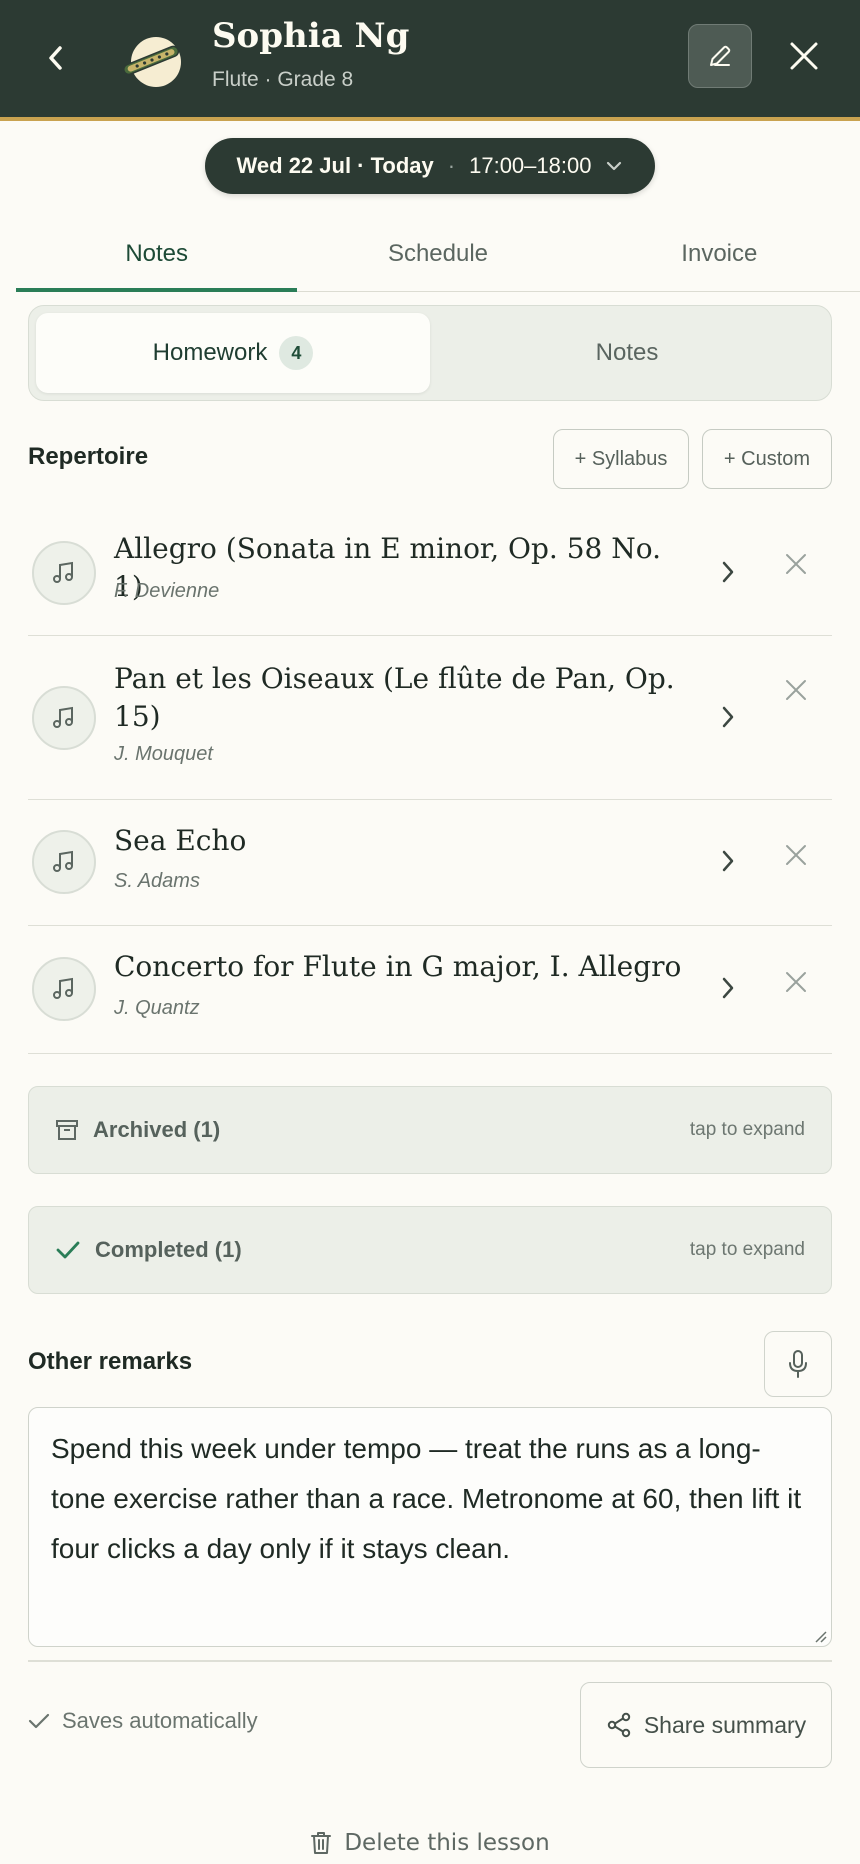 This screenshot has width=860, height=1864. Describe the element at coordinates (530, 165) in the screenshot. I see `lesson-time: 17:00–18:00` at that location.